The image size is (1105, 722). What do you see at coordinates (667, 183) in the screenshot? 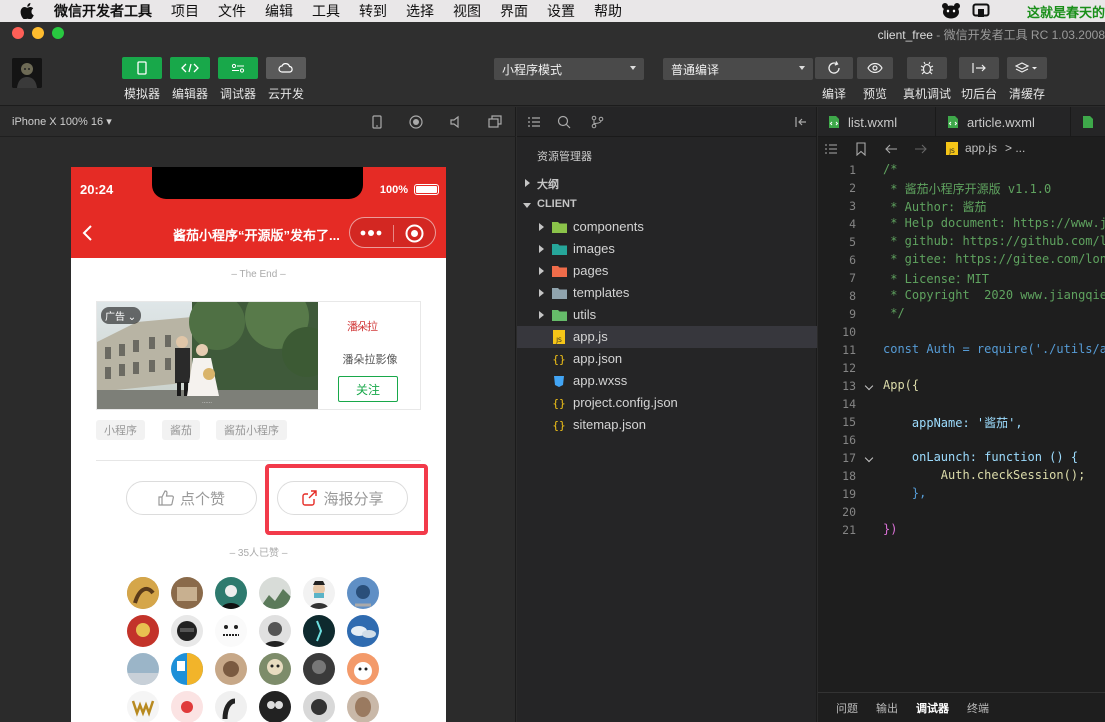
I see `outline-section: 大纲` at bounding box center [667, 183].